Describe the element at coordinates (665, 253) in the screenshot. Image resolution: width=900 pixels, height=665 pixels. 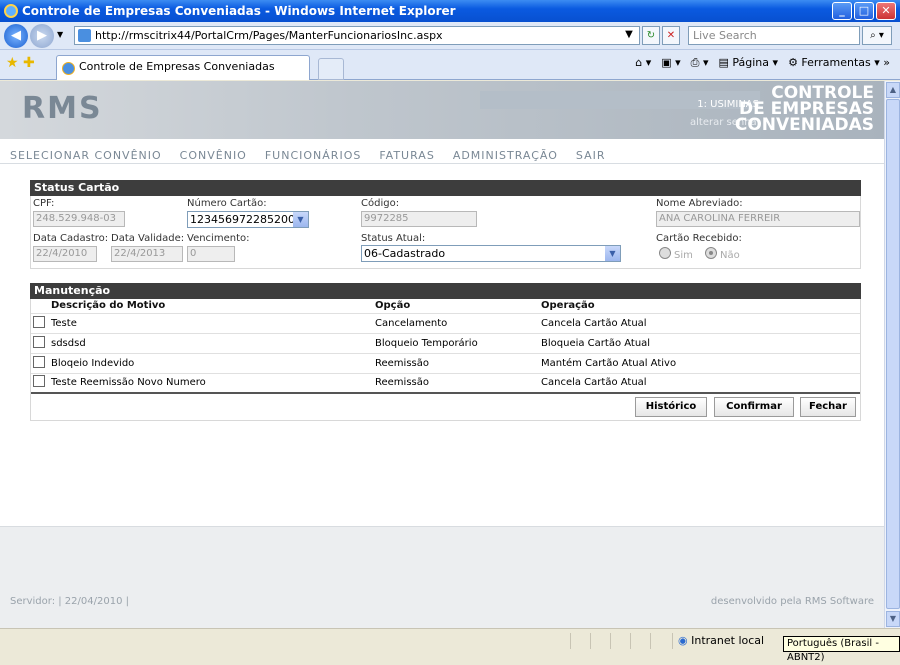
I see `recebido-sim-radio` at that location.